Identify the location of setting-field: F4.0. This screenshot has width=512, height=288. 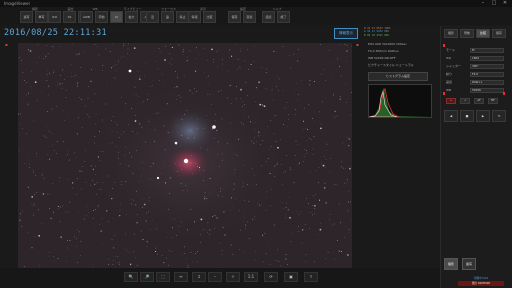
(487, 74).